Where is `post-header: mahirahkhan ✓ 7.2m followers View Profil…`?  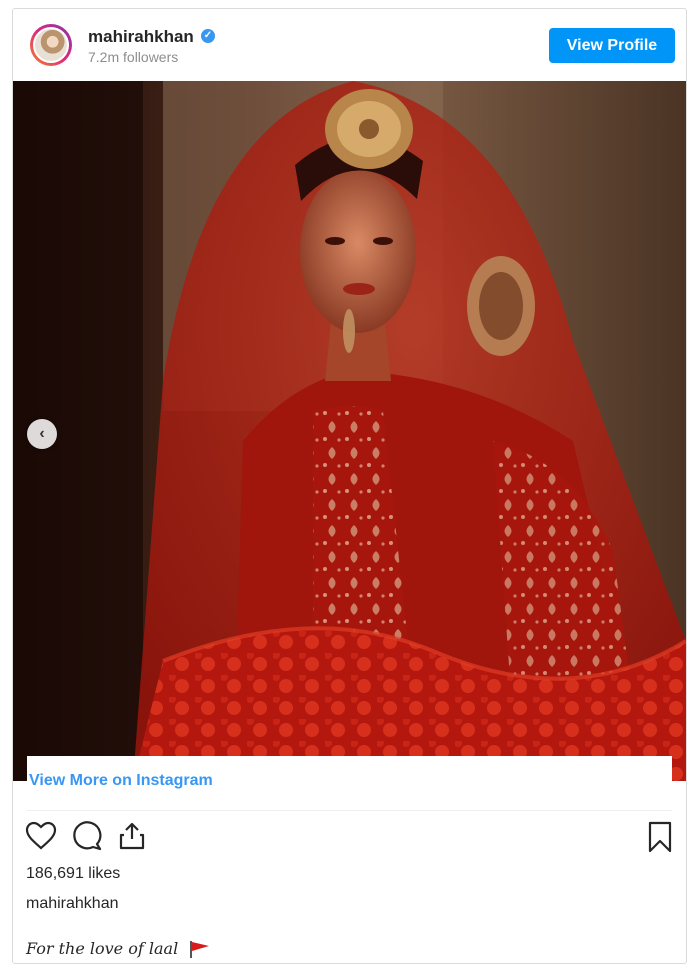
post-header: mahirahkhan ✓ 7.2m followers View Profil… is located at coordinates (349, 45).